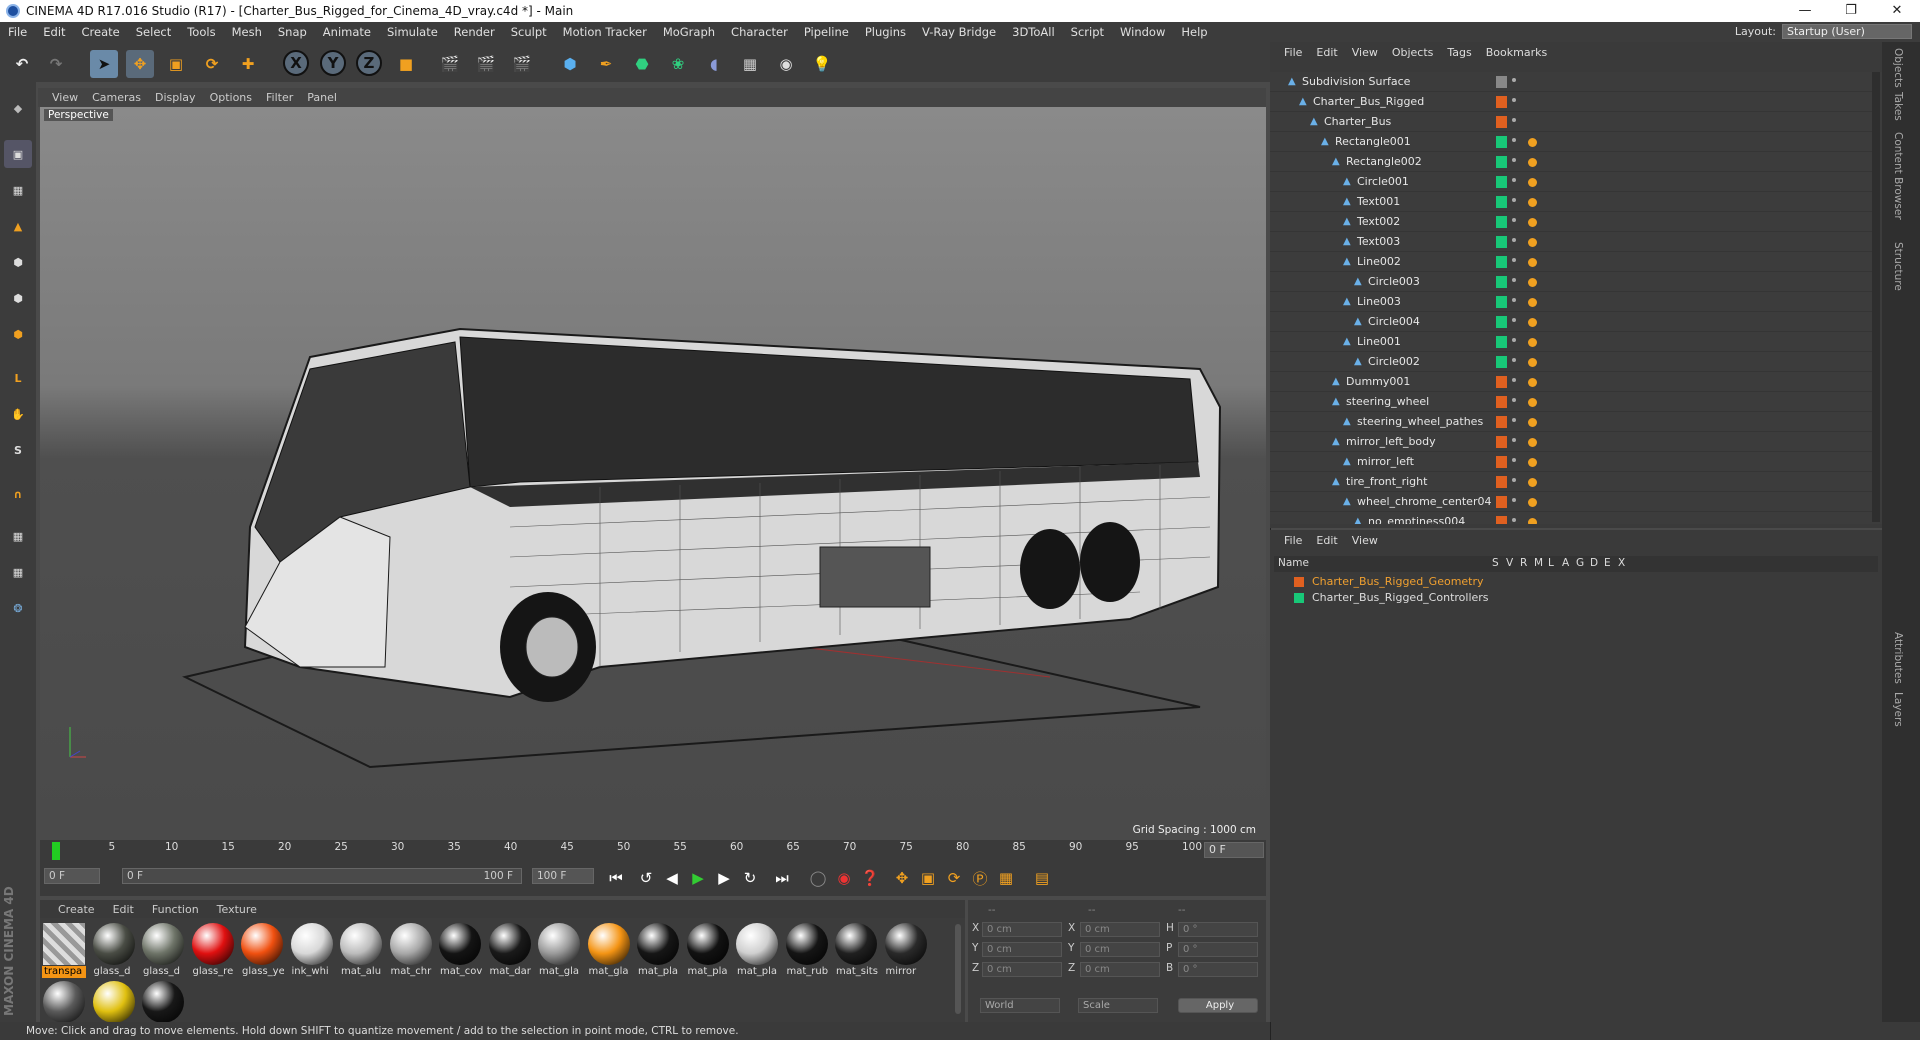 This screenshot has width=1920, height=1040. I want to click on object-row: ▲ Circle002, so click(1575, 362).